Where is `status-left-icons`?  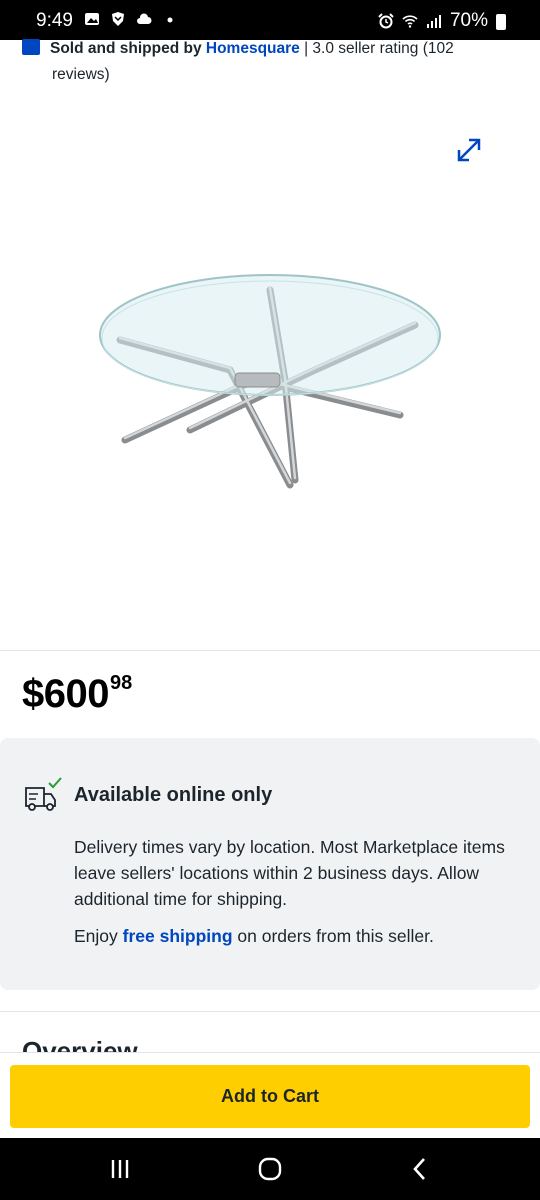
status-left-icons is located at coordinates (131, 19).